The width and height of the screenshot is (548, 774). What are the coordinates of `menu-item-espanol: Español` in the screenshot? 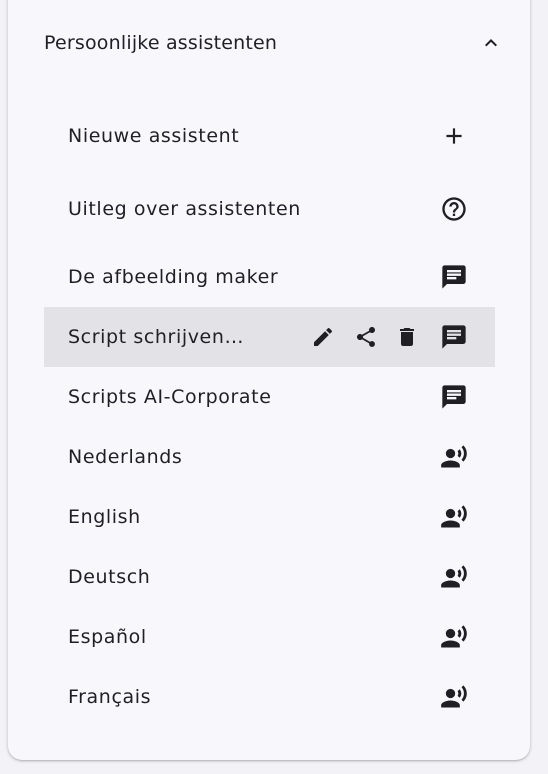 It's located at (269, 637).